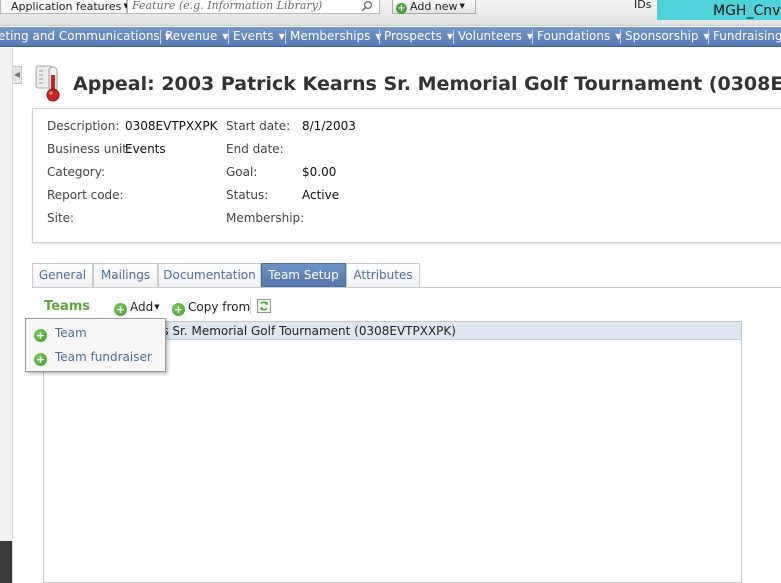  What do you see at coordinates (643, 5) in the screenshot?
I see `ids-label: IDs` at bounding box center [643, 5].